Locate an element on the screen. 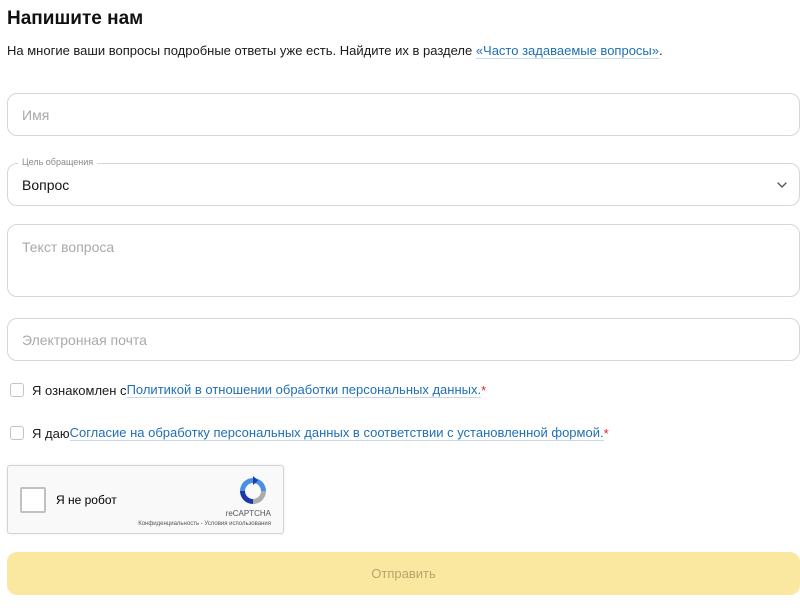 The image size is (800, 614). chevron-down-icon is located at coordinates (782, 185).